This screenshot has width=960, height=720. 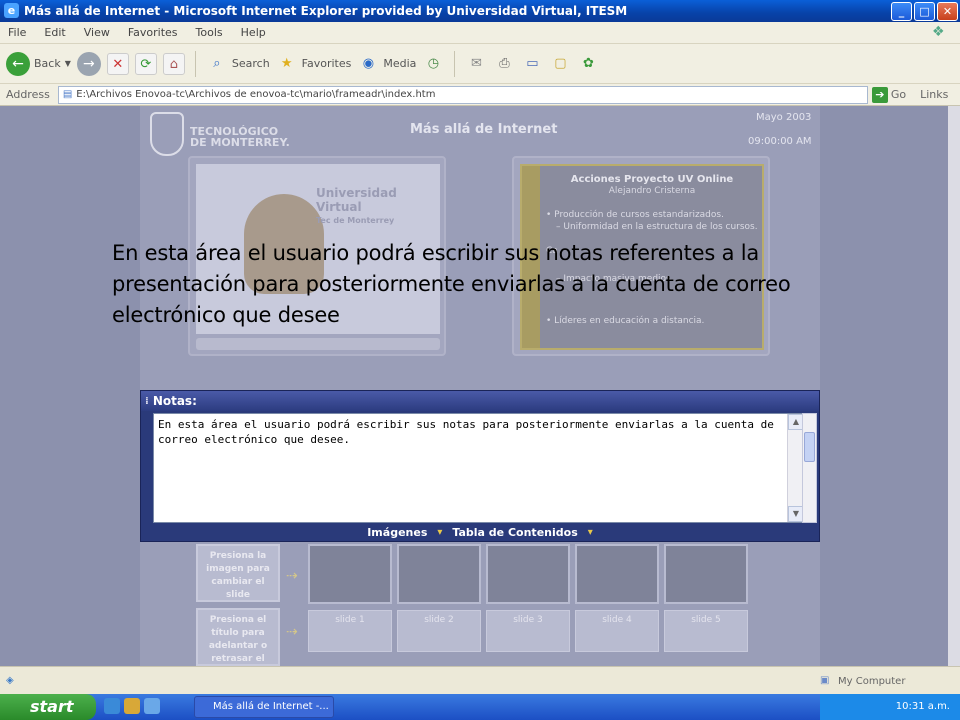 I want to click on go-label: Go, so click(x=898, y=94).